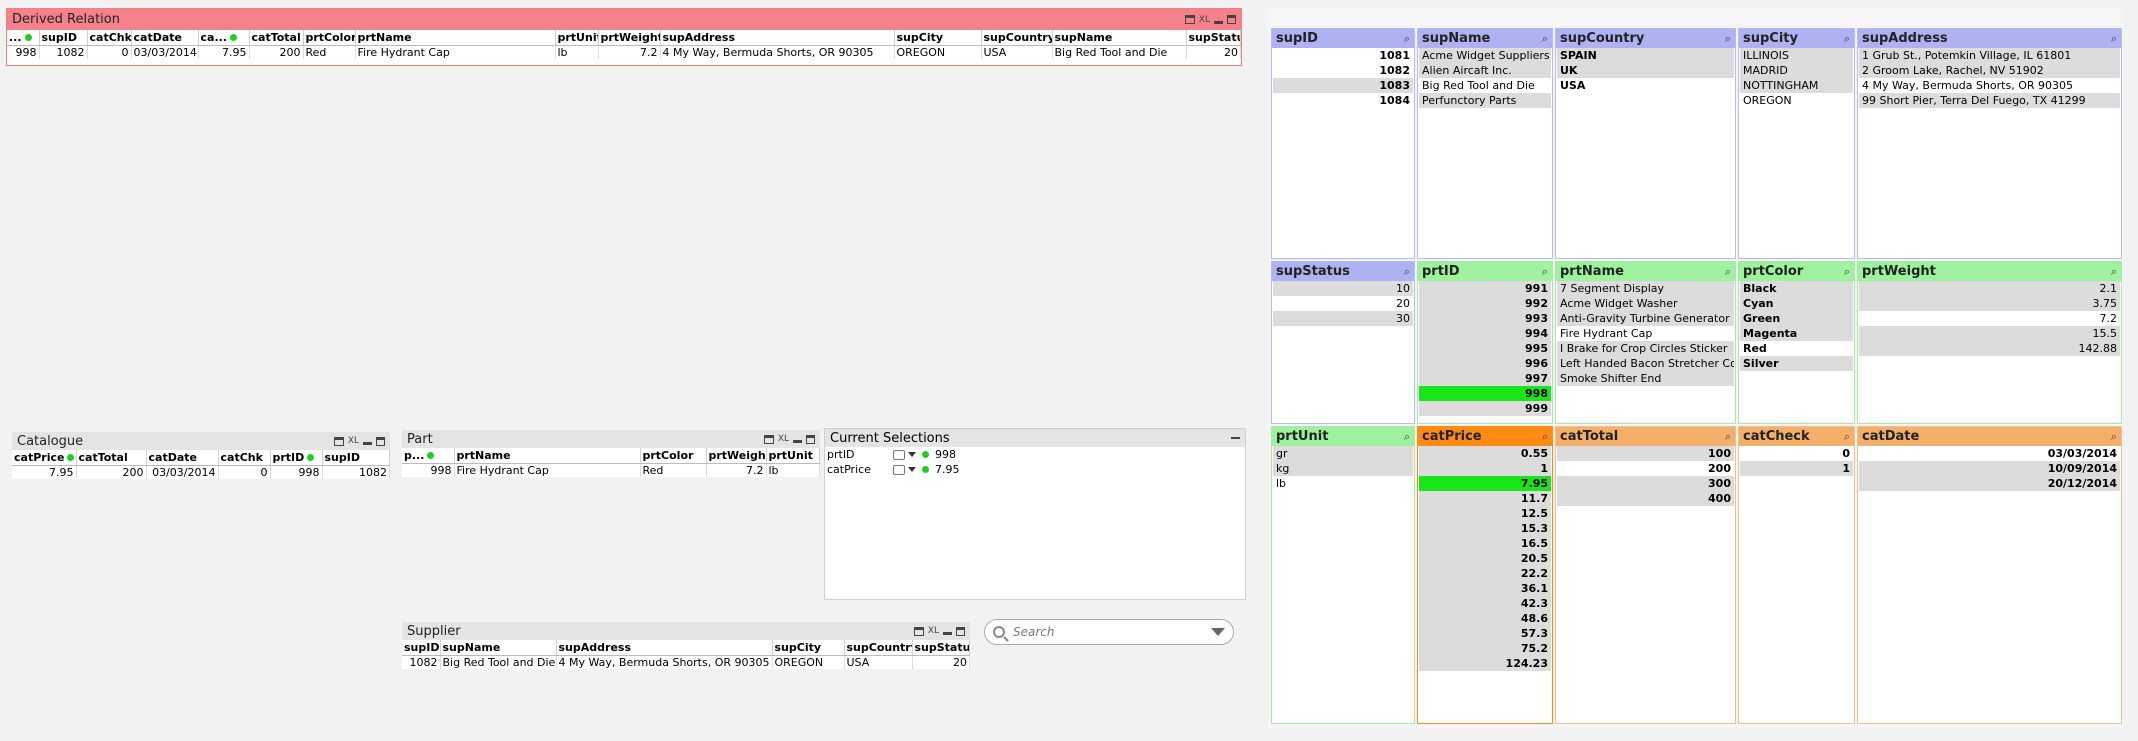 The image size is (2138, 741). I want to click on listbox-supStatus: supStatus ⌕ 10 20 30, so click(1343, 342).